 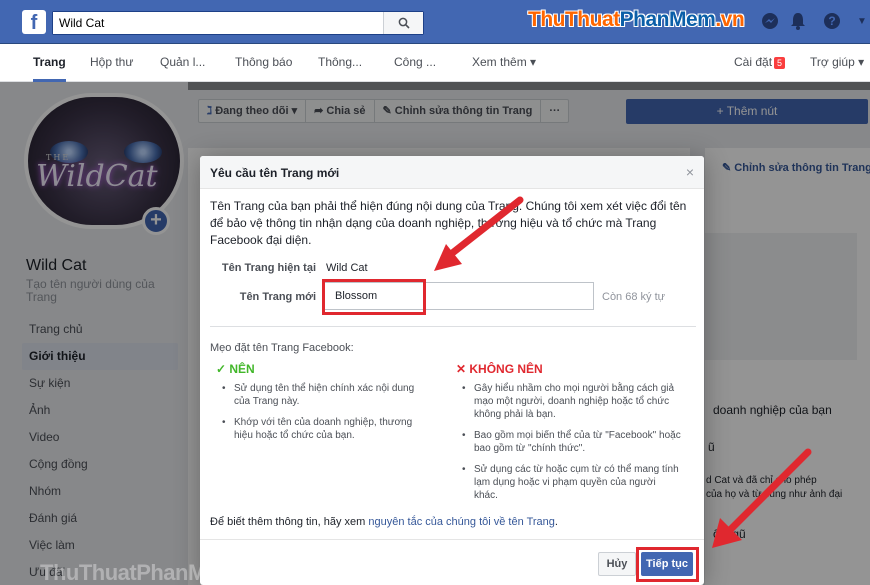 What do you see at coordinates (289, 522) in the screenshot?
I see `more-info-prefix: Để biết thêm thông tin, hãy xem` at bounding box center [289, 522].